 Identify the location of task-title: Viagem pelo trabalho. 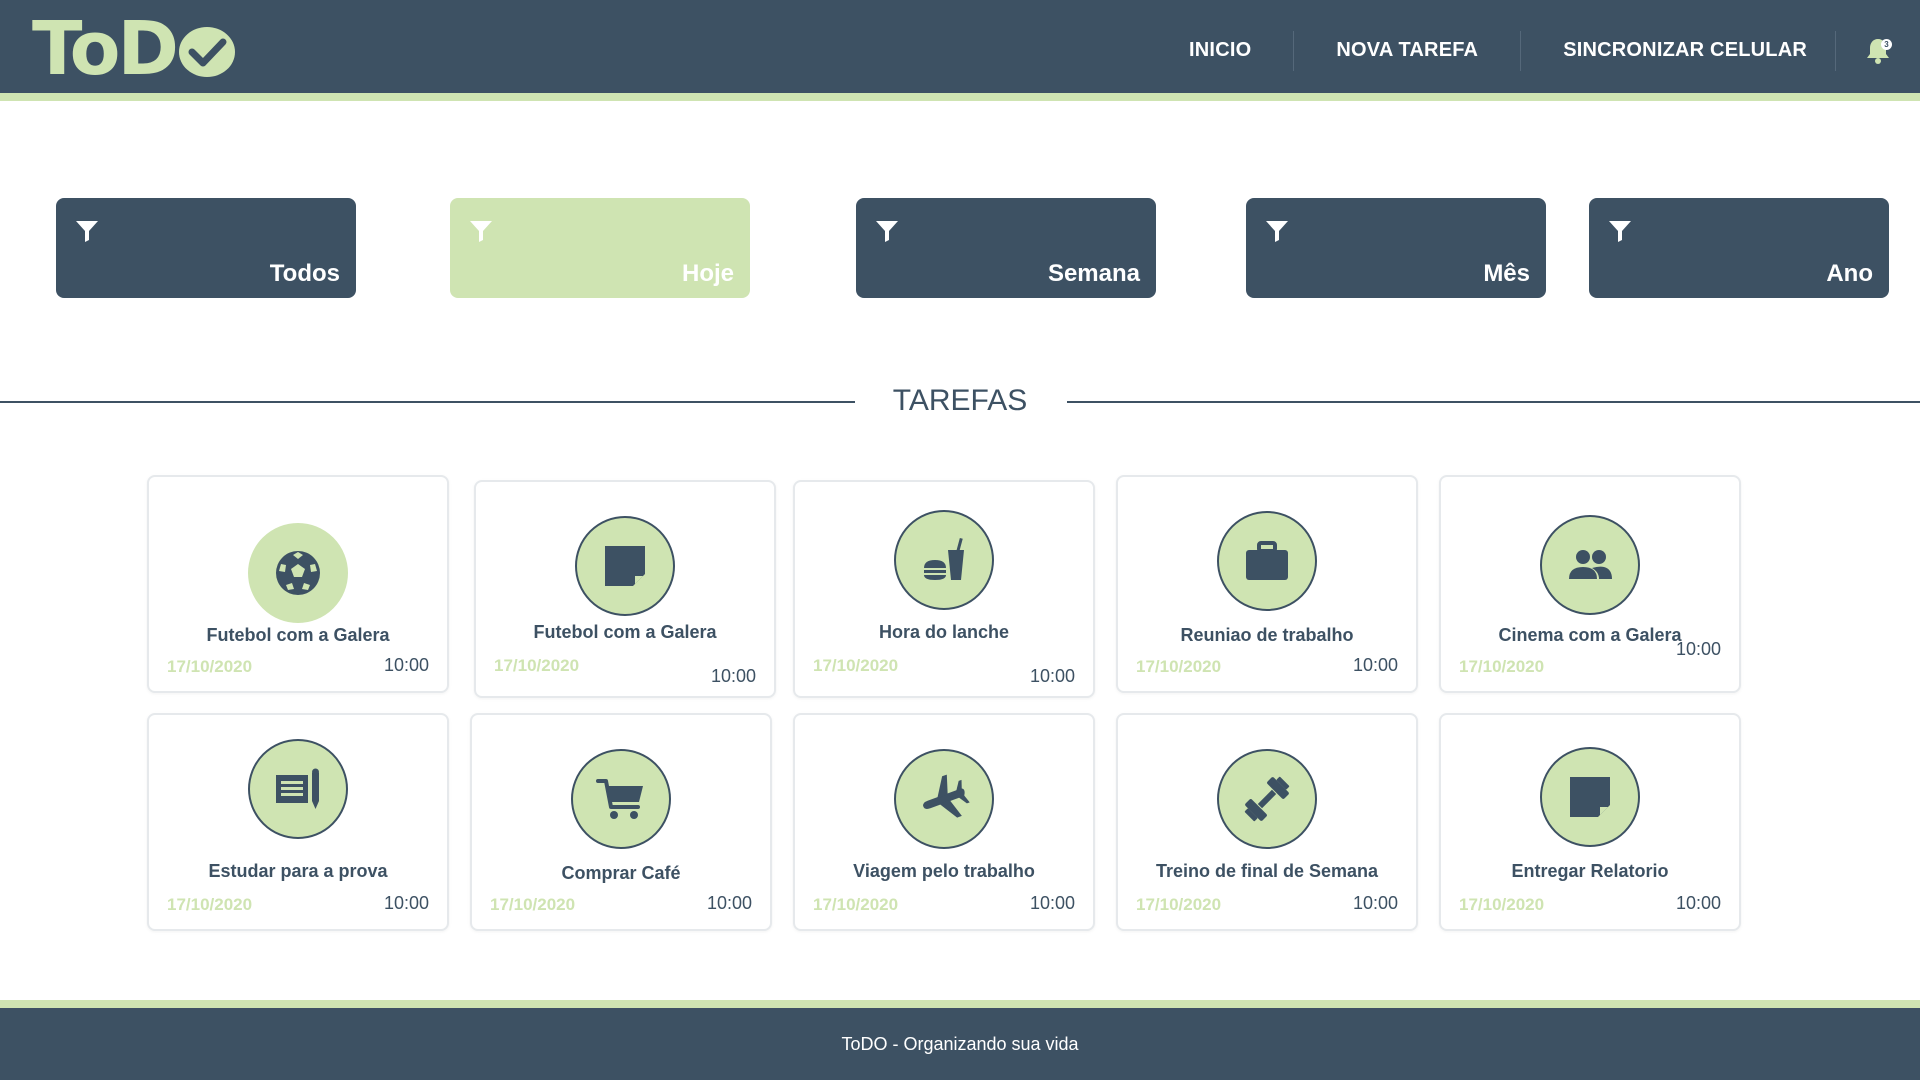
(944, 871).